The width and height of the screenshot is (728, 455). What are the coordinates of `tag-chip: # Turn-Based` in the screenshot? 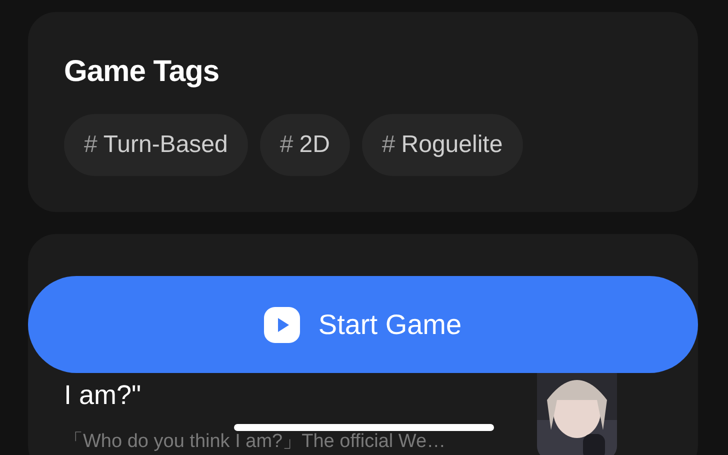 It's located at (156, 145).